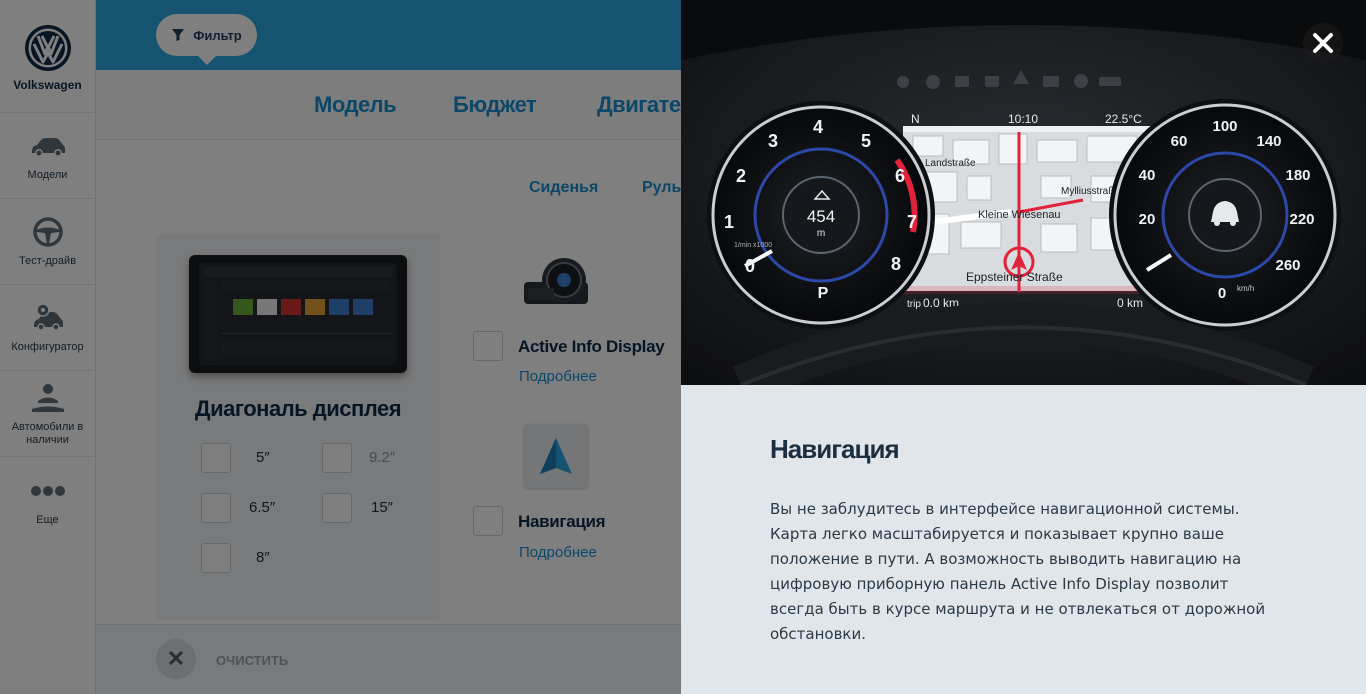 This screenshot has height=694, width=1366. Describe the element at coordinates (773, 141) in the screenshot. I see `svg-text: 3` at that location.